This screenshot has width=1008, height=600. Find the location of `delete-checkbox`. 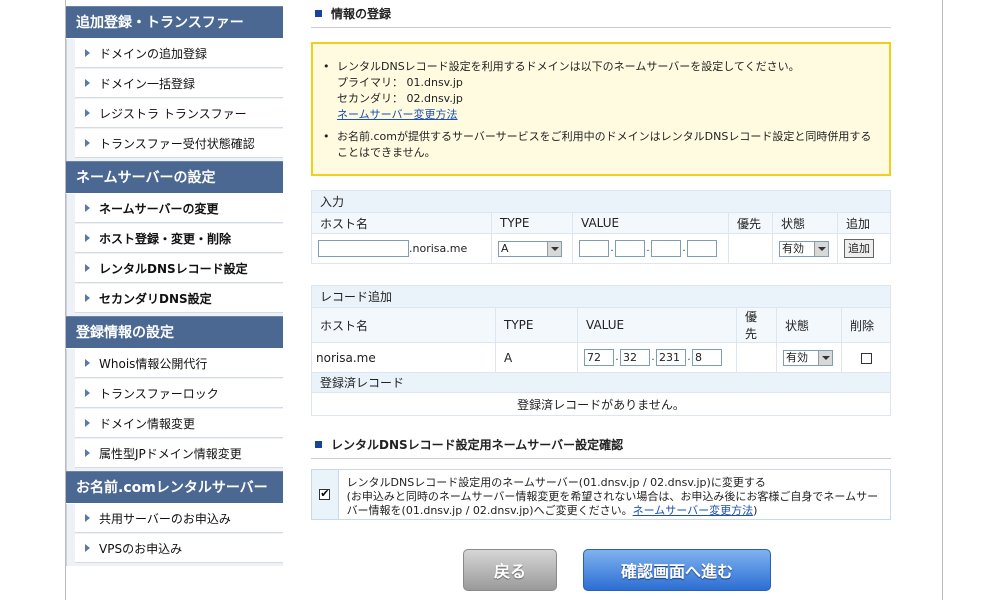

delete-checkbox is located at coordinates (866, 358).